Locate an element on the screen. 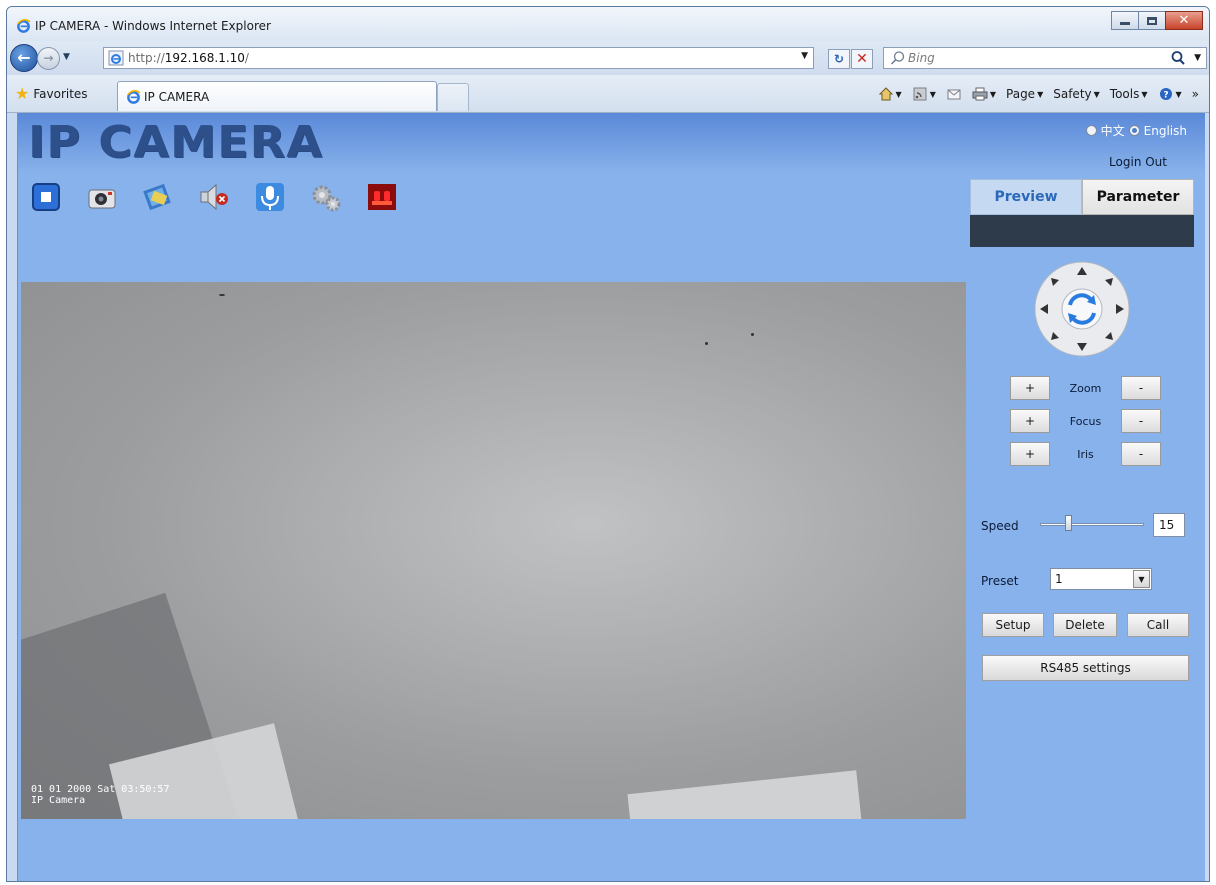 This screenshot has width=1216, height=885. panel-dark-bar is located at coordinates (1082, 231).